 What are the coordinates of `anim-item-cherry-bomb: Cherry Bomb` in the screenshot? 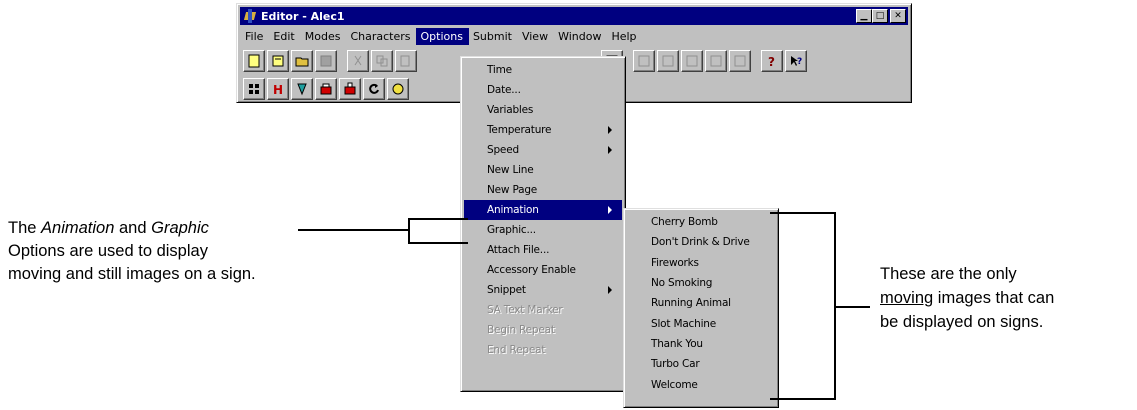 It's located at (701, 222).